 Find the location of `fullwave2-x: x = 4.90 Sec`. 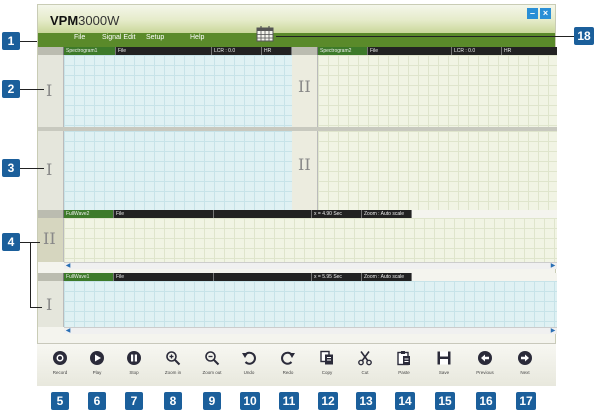

fullwave2-x: x = 4.90 Sec is located at coordinates (337, 214).